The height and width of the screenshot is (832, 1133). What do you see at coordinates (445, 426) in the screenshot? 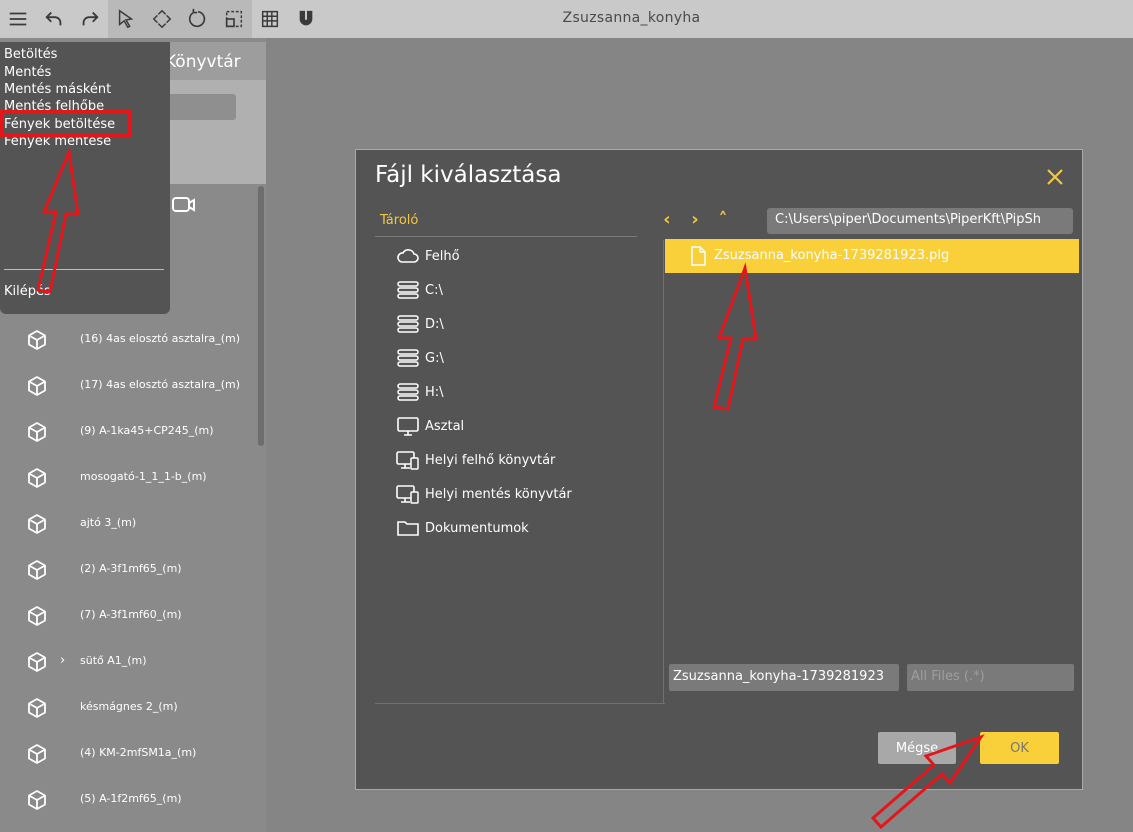
I see `location-label: Asztal` at bounding box center [445, 426].